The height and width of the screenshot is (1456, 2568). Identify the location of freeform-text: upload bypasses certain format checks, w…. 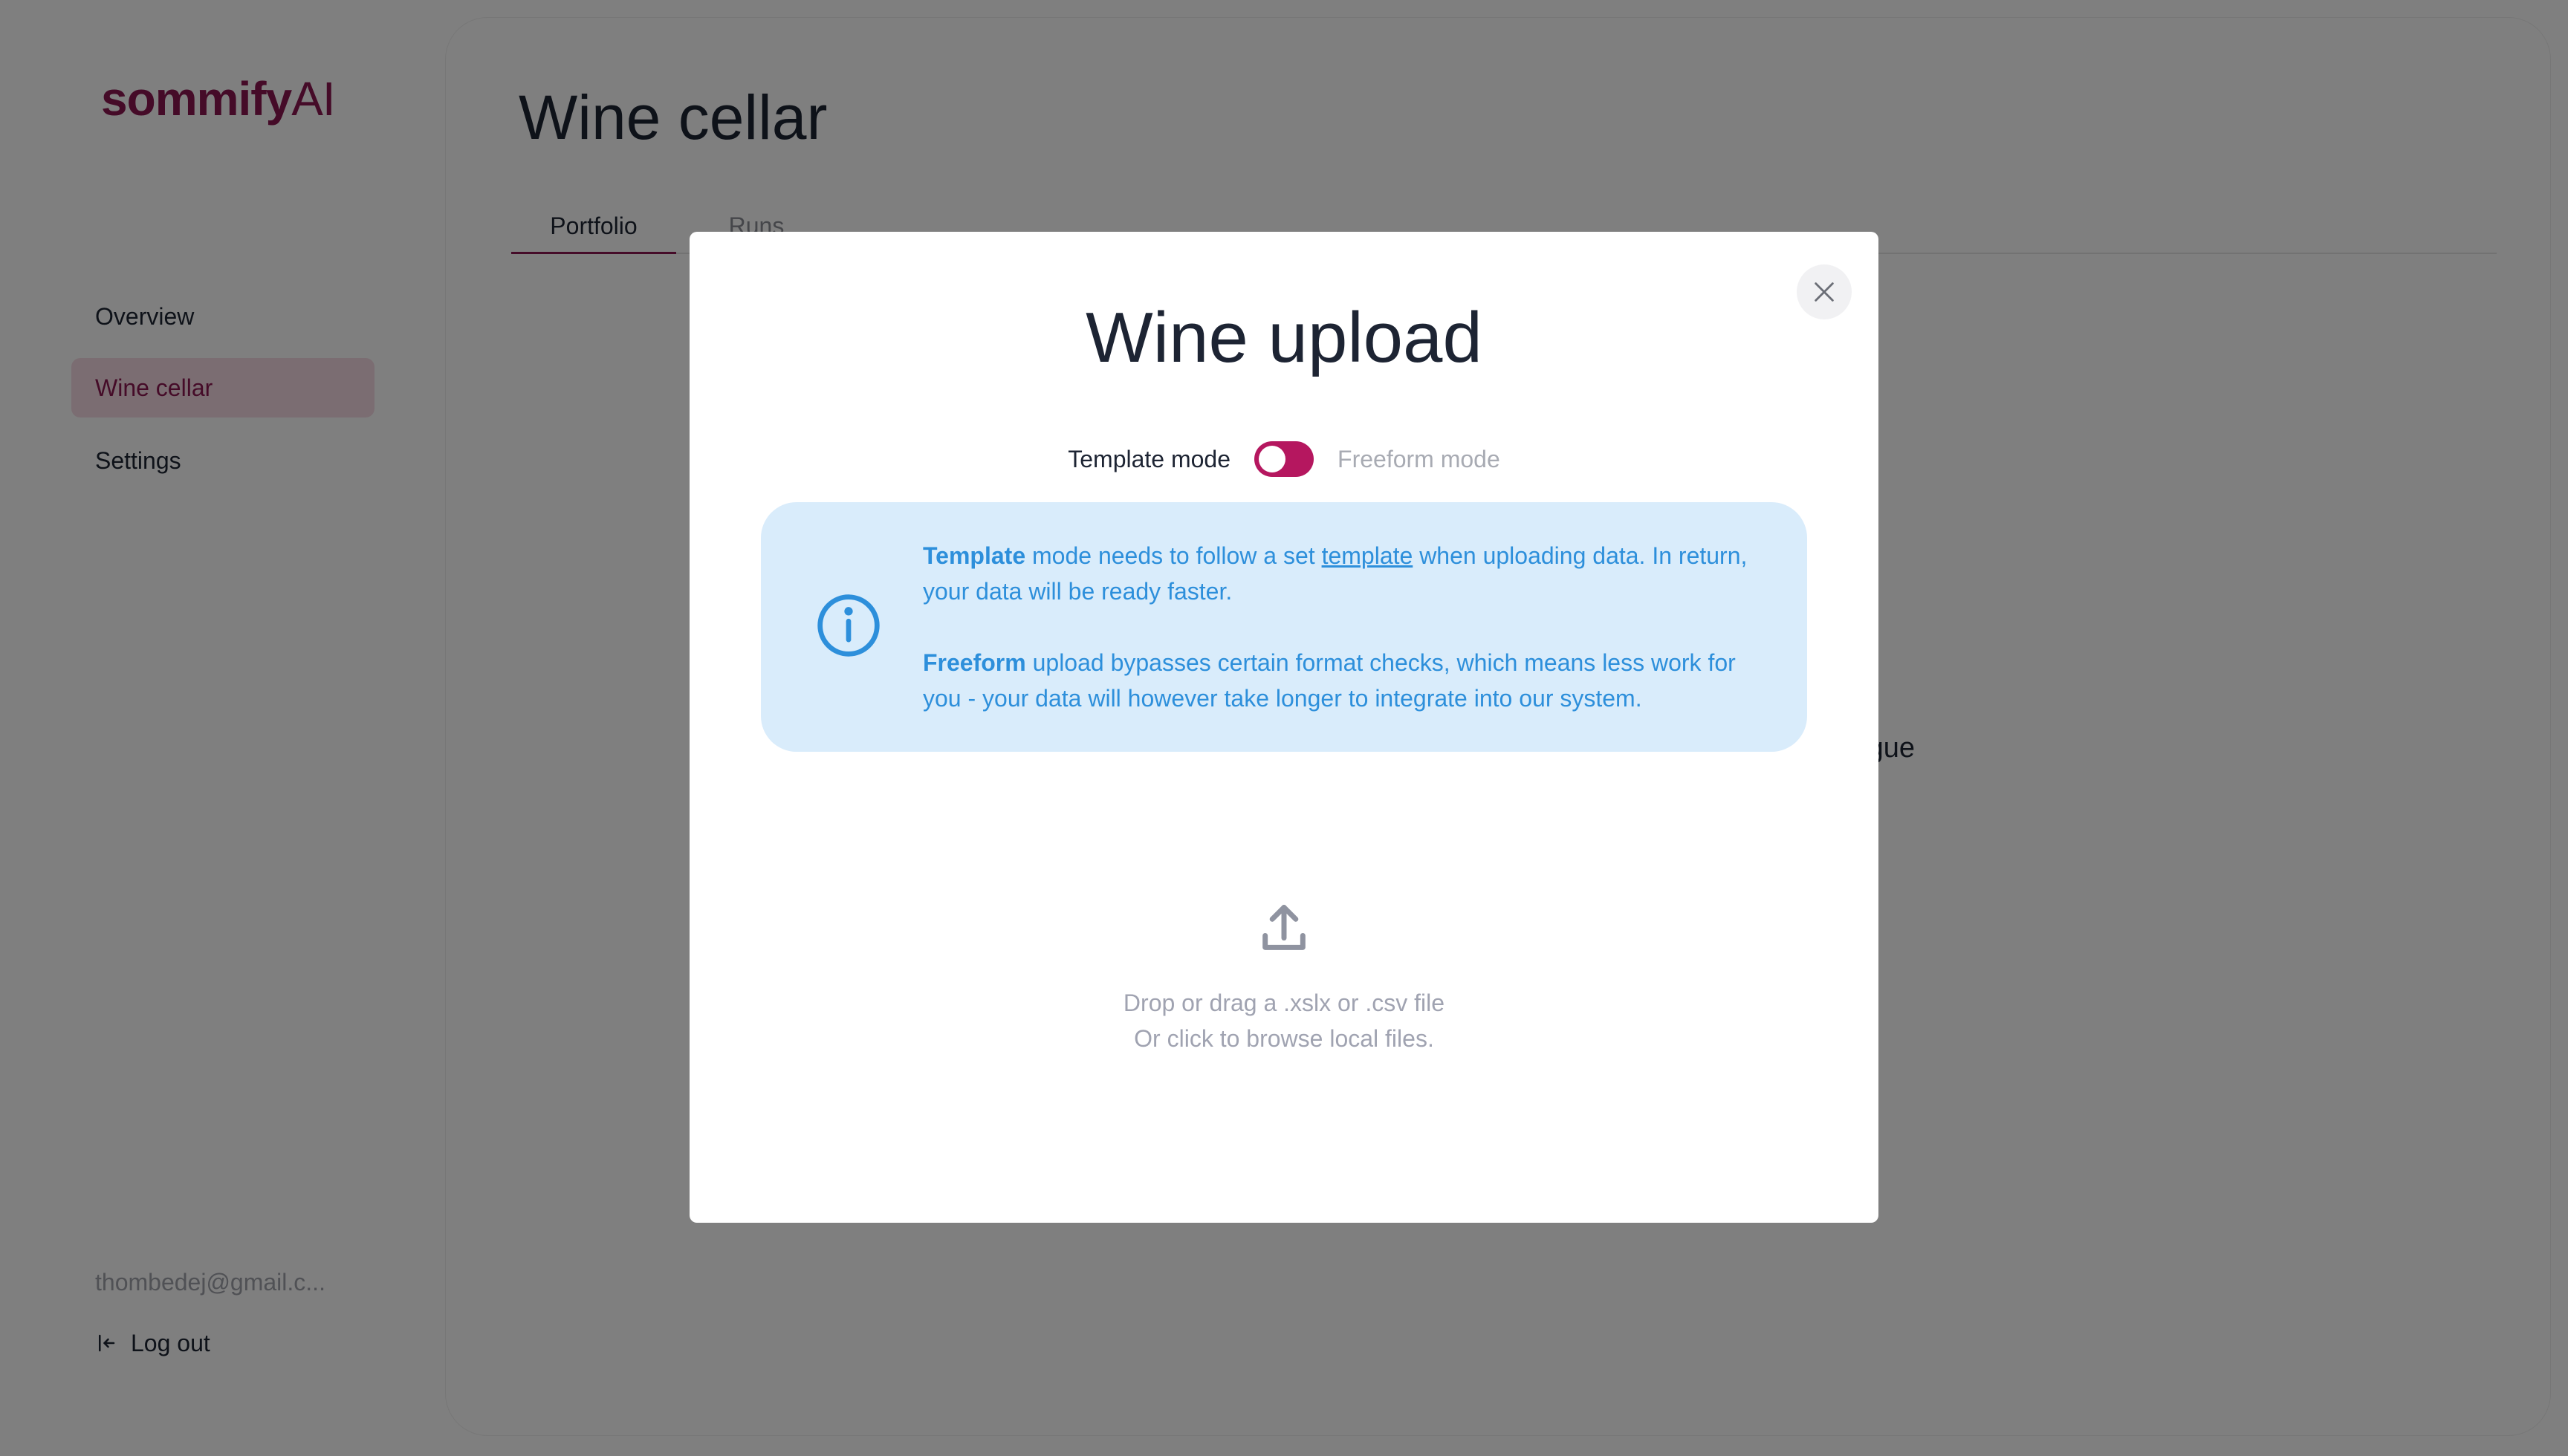
(1329, 681).